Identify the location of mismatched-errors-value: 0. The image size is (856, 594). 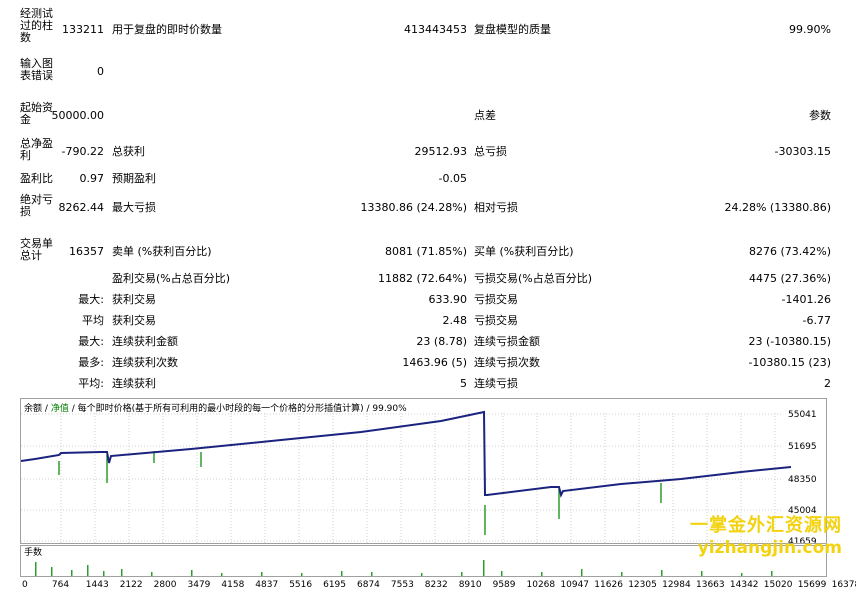
(100, 71).